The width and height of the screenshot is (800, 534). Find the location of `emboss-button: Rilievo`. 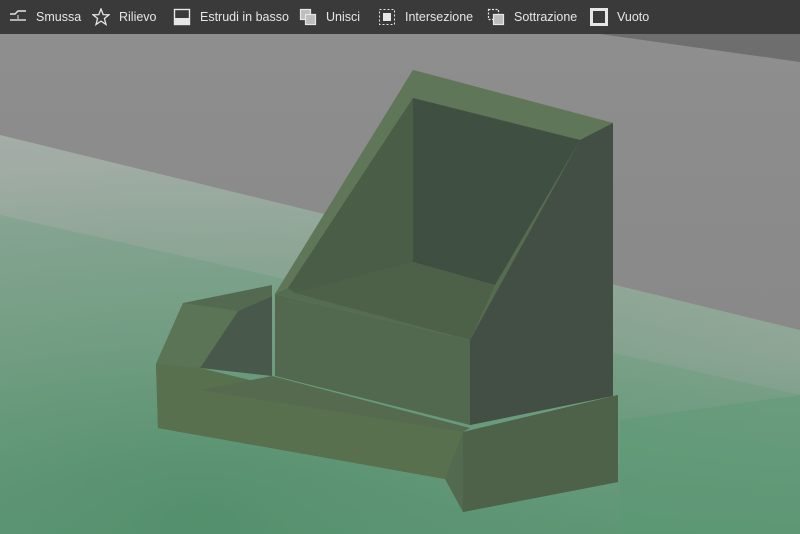

emboss-button: Rilievo is located at coordinates (124, 17).